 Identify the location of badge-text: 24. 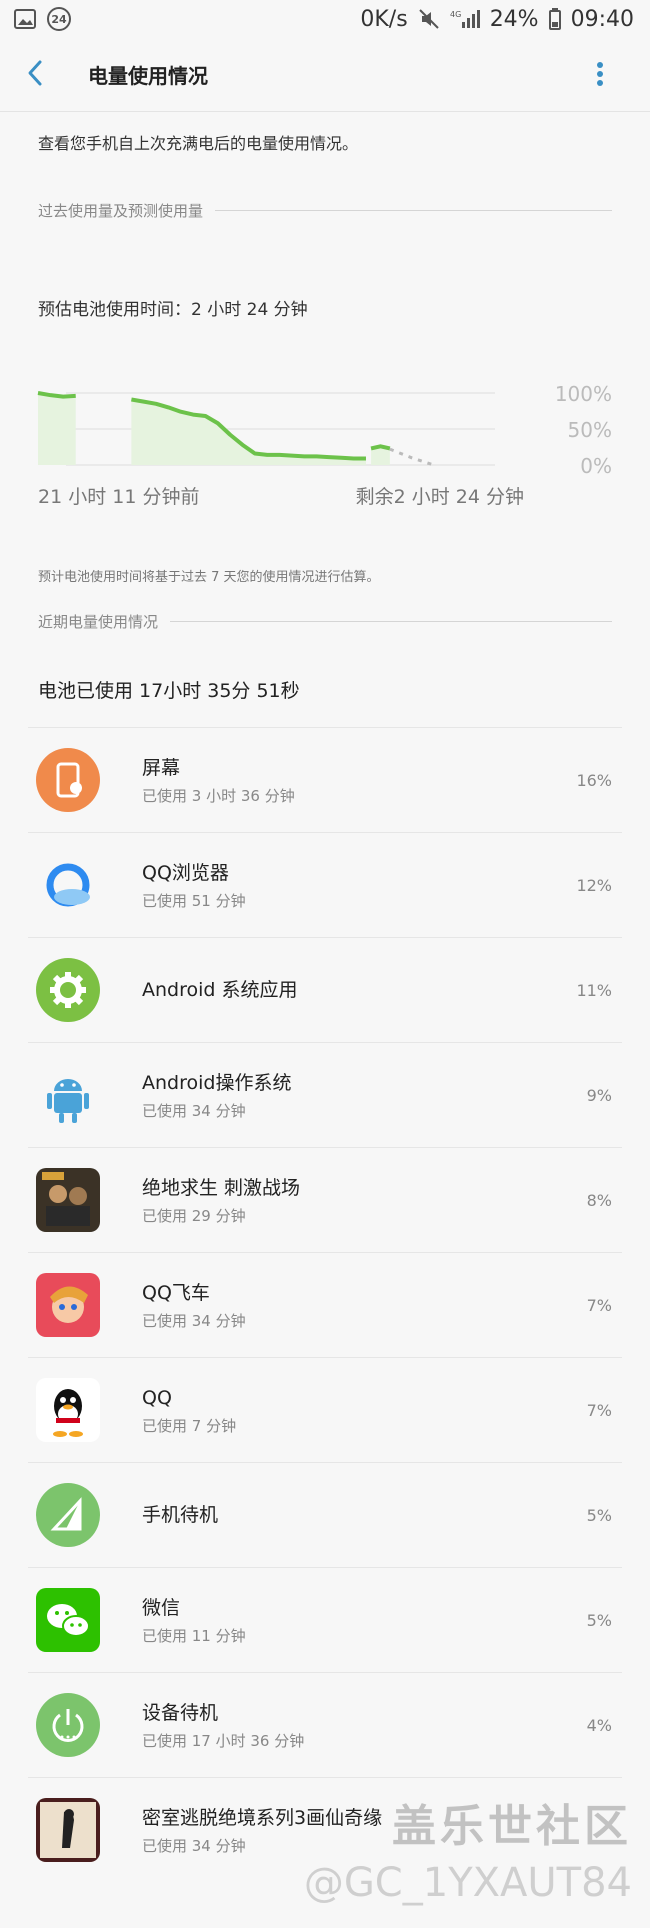
(59, 19).